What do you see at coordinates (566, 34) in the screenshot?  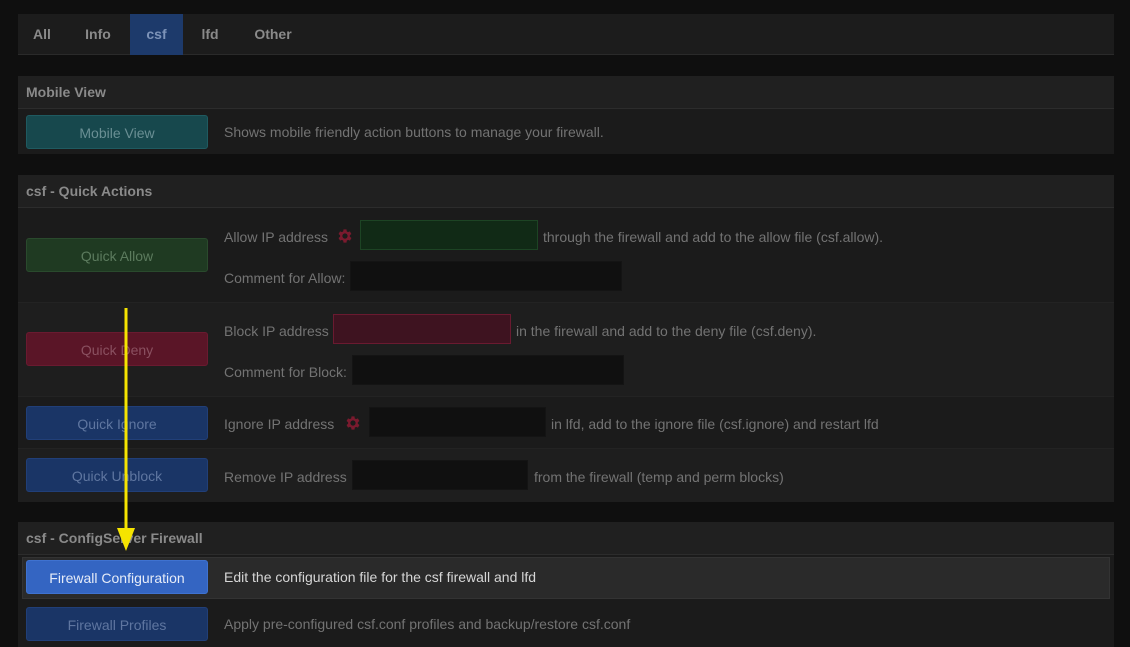 I see `tab-bar: All Info csf lfd Other` at bounding box center [566, 34].